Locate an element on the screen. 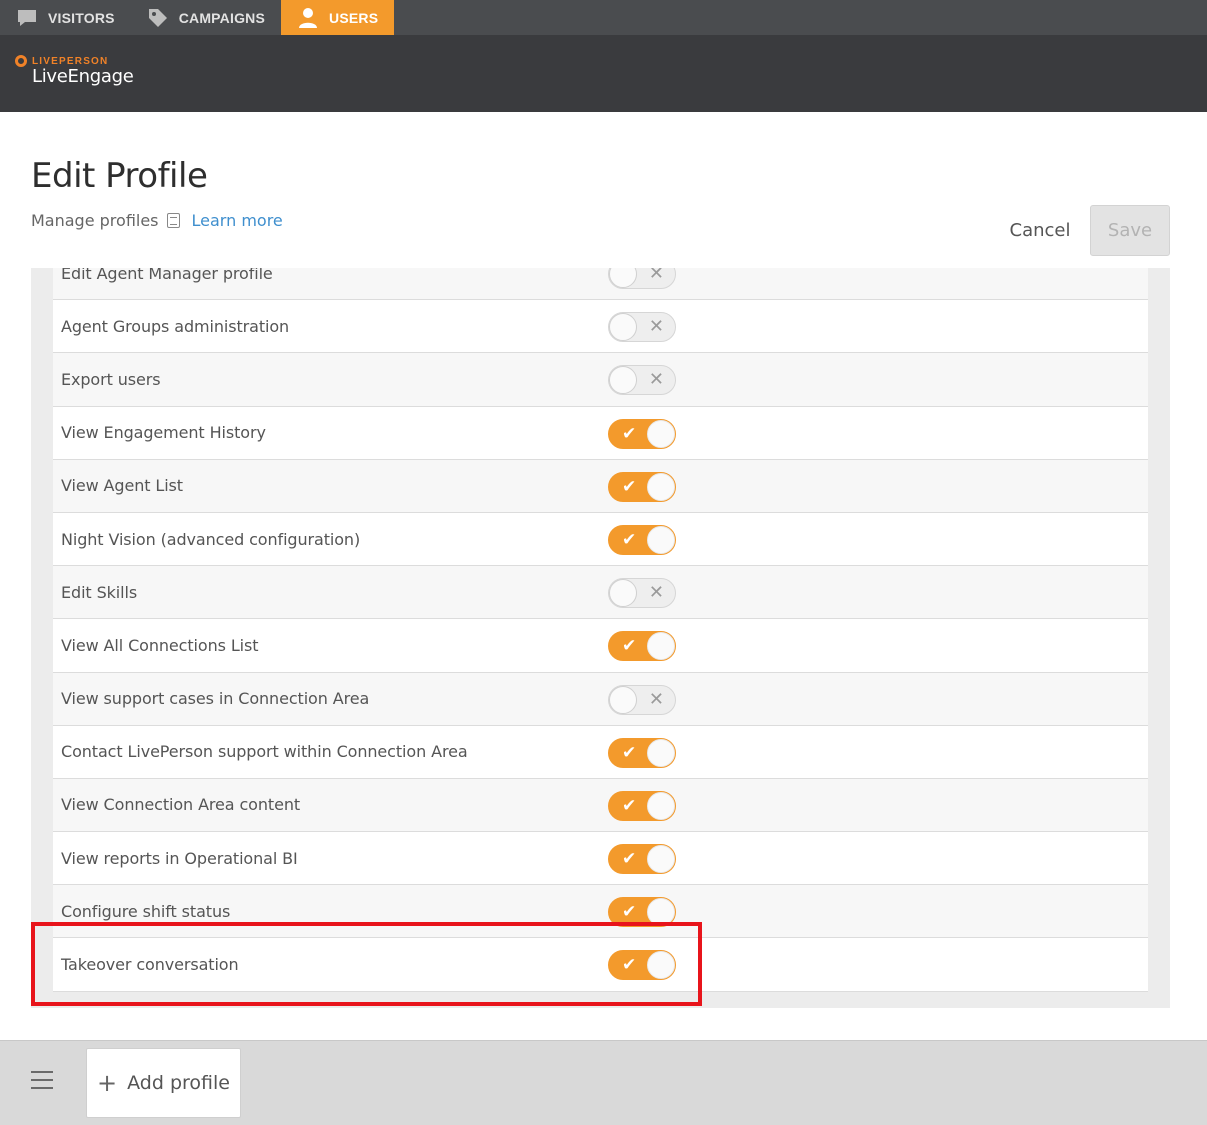 The height and width of the screenshot is (1125, 1207). page-title: Edit Profile is located at coordinates (119, 176).